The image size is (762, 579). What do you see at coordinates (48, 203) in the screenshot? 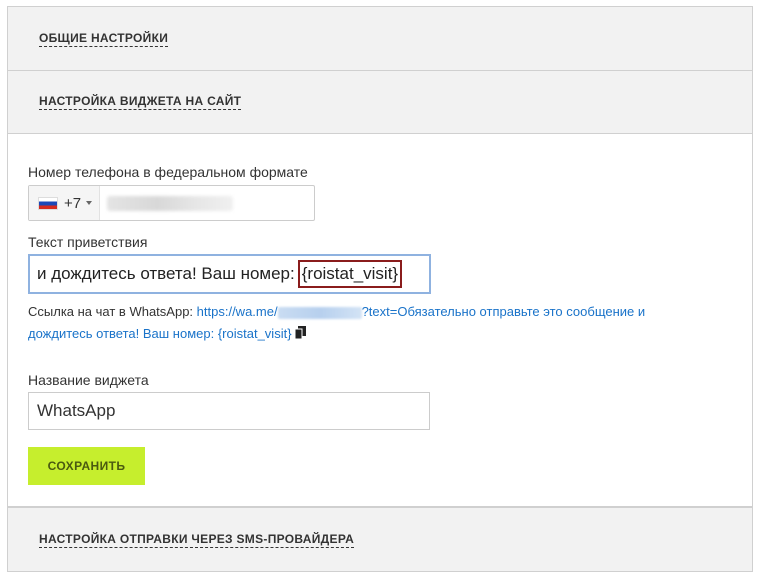
I see `russia-flag-icon` at bounding box center [48, 203].